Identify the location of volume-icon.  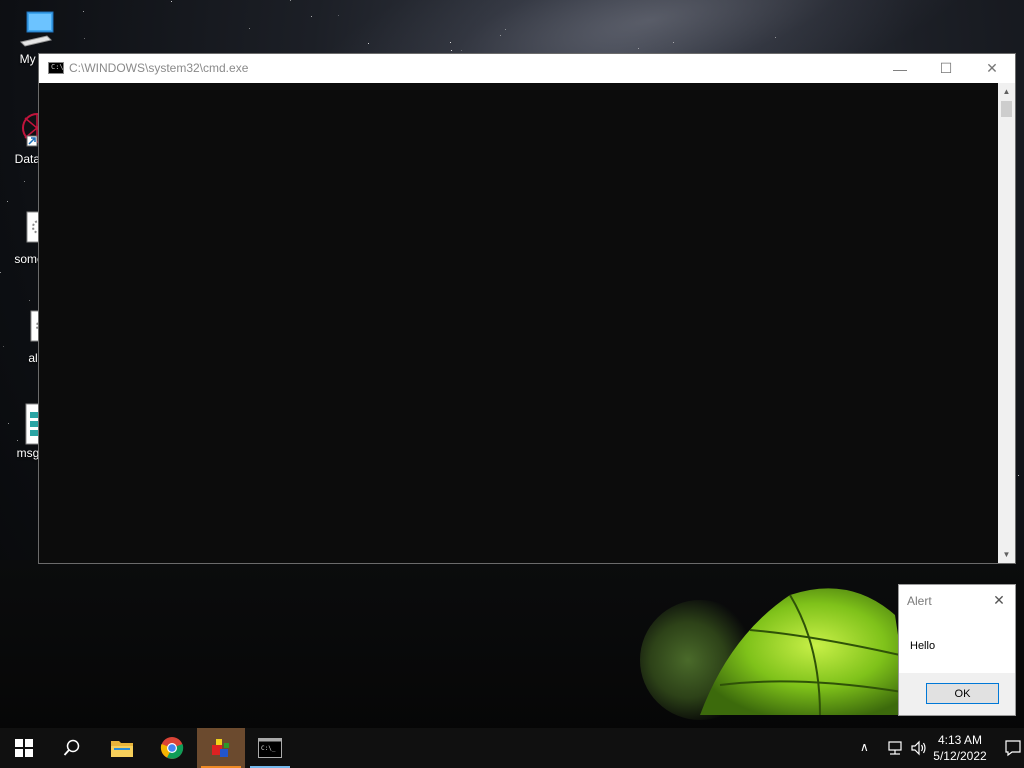
(919, 748).